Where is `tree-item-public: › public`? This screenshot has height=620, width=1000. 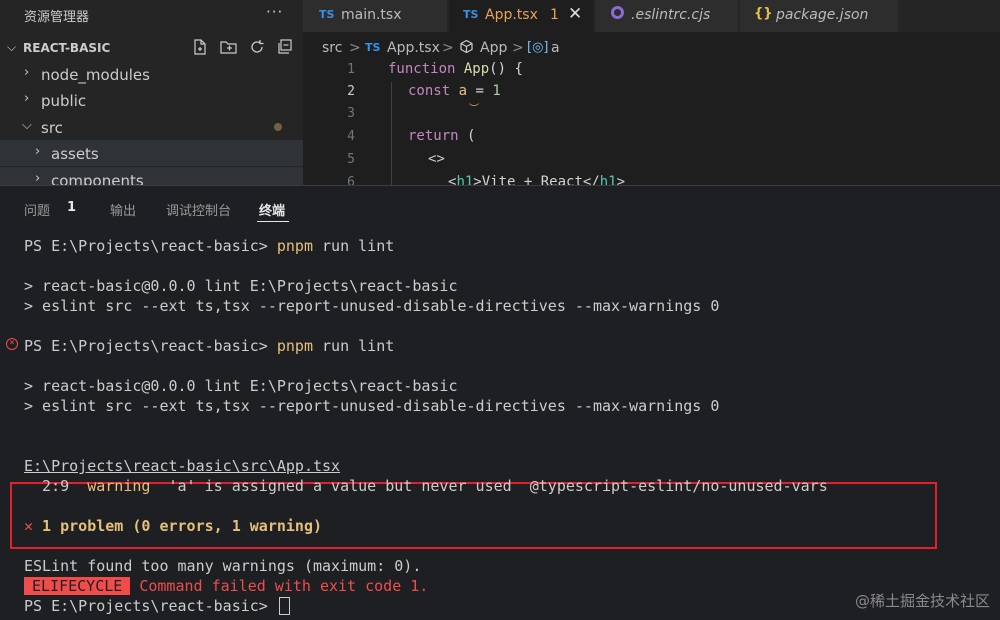 tree-item-public: › public is located at coordinates (151, 100).